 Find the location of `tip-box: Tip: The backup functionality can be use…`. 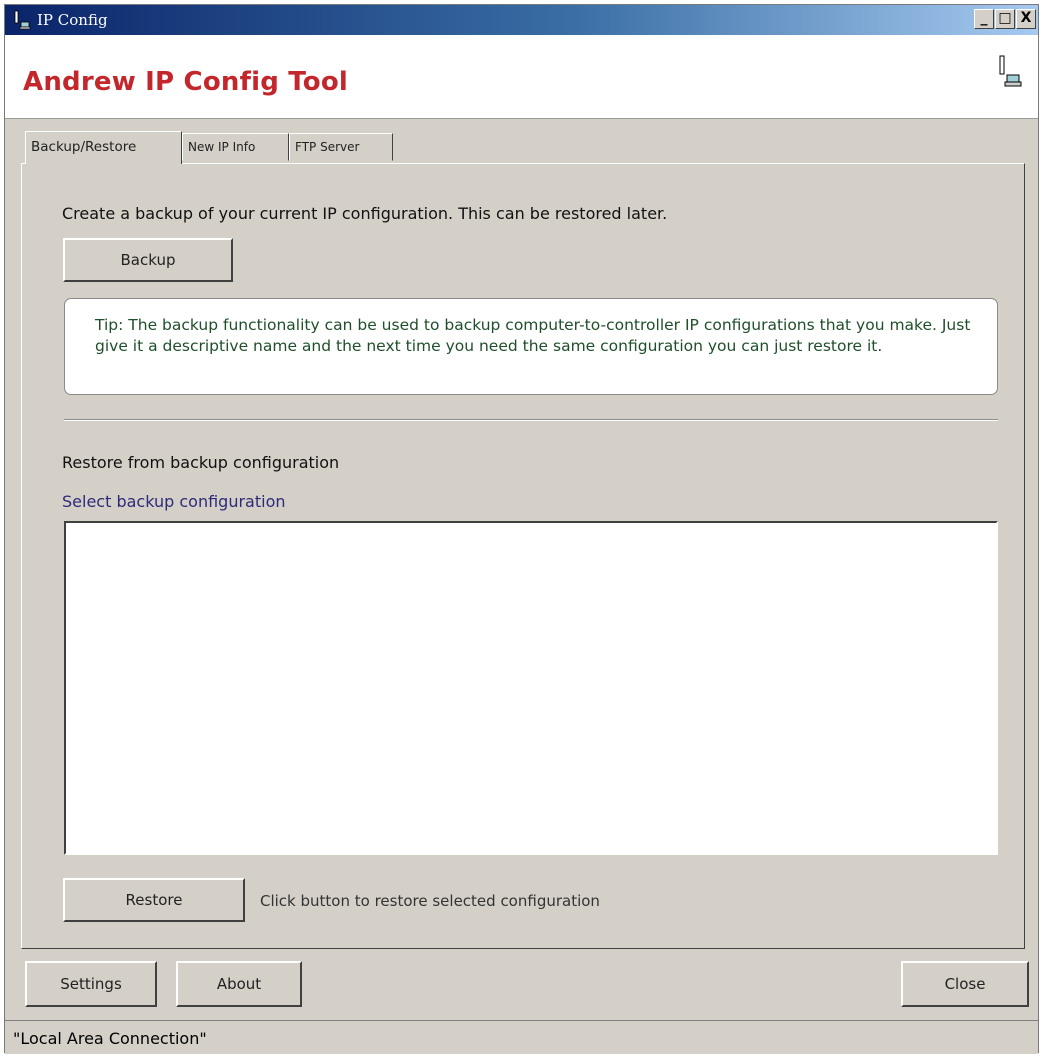

tip-box: Tip: The backup functionality can be use… is located at coordinates (531, 346).